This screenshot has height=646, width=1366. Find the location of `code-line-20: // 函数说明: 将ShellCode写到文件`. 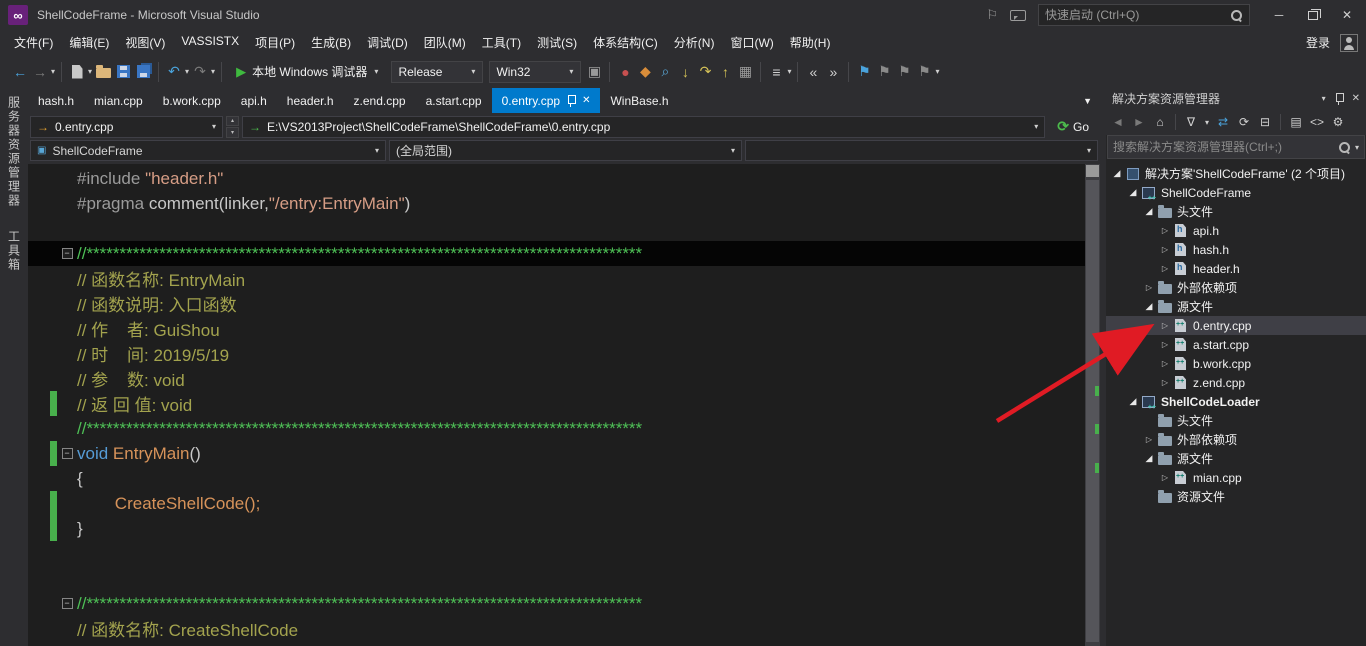

code-line-20: // 函数说明: 将ShellCode写到文件 is located at coordinates (556, 643).